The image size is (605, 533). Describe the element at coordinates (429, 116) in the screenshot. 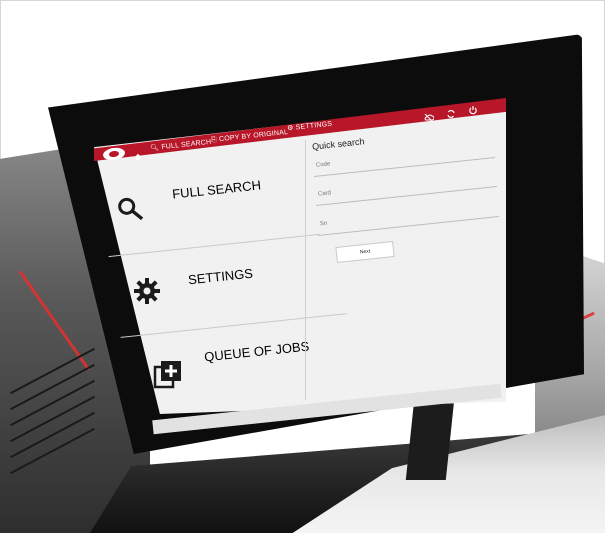

I see `cloud-icon` at that location.